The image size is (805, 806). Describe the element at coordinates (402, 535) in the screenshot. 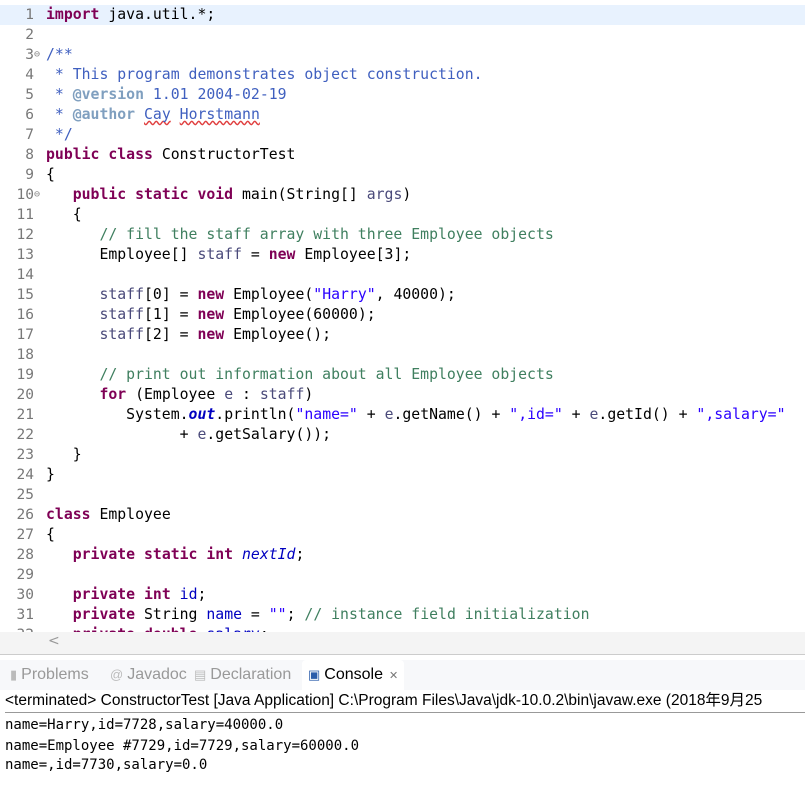

I see `code-line: 27 {` at that location.